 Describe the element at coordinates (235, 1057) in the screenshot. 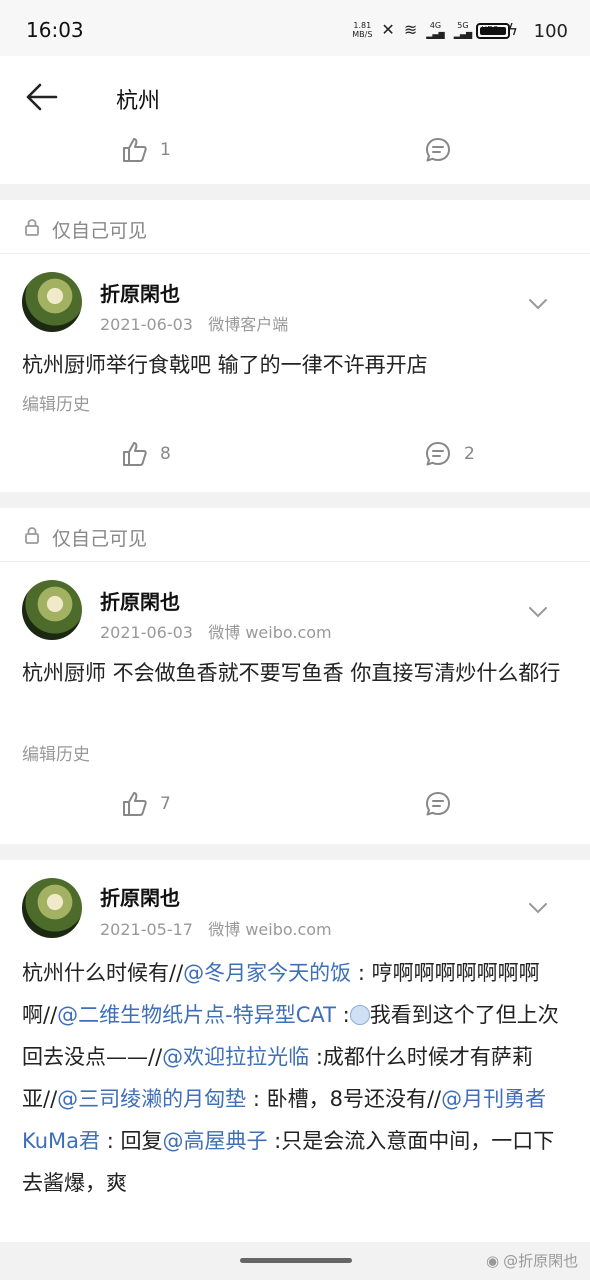

I see `mention-link: @欢迎拉拉光临` at that location.